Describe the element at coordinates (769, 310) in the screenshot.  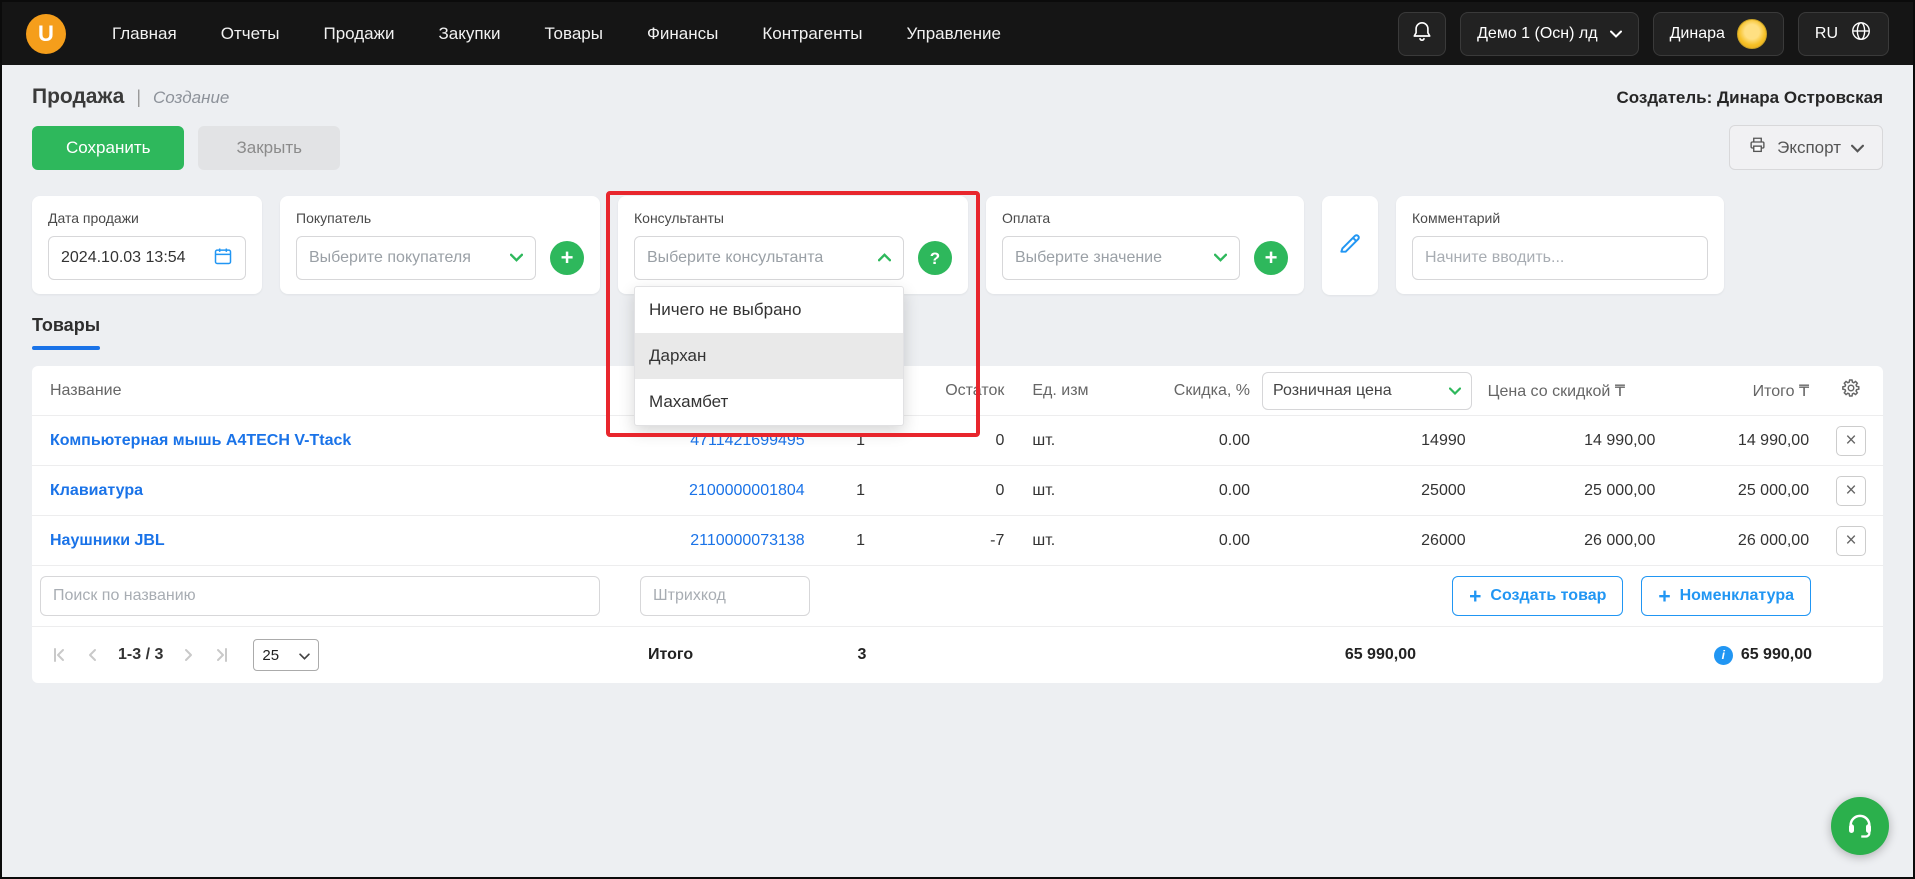
I see `dropdown-option-none: Ничего не выбрано` at that location.